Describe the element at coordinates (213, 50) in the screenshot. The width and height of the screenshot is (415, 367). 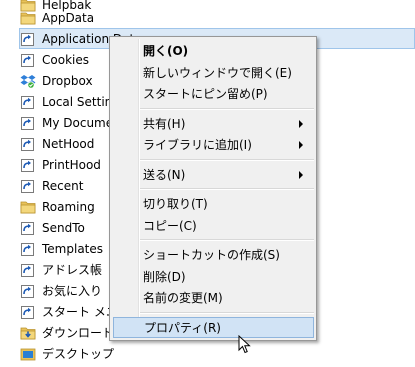
I see `menu-item: 開く(O)` at that location.